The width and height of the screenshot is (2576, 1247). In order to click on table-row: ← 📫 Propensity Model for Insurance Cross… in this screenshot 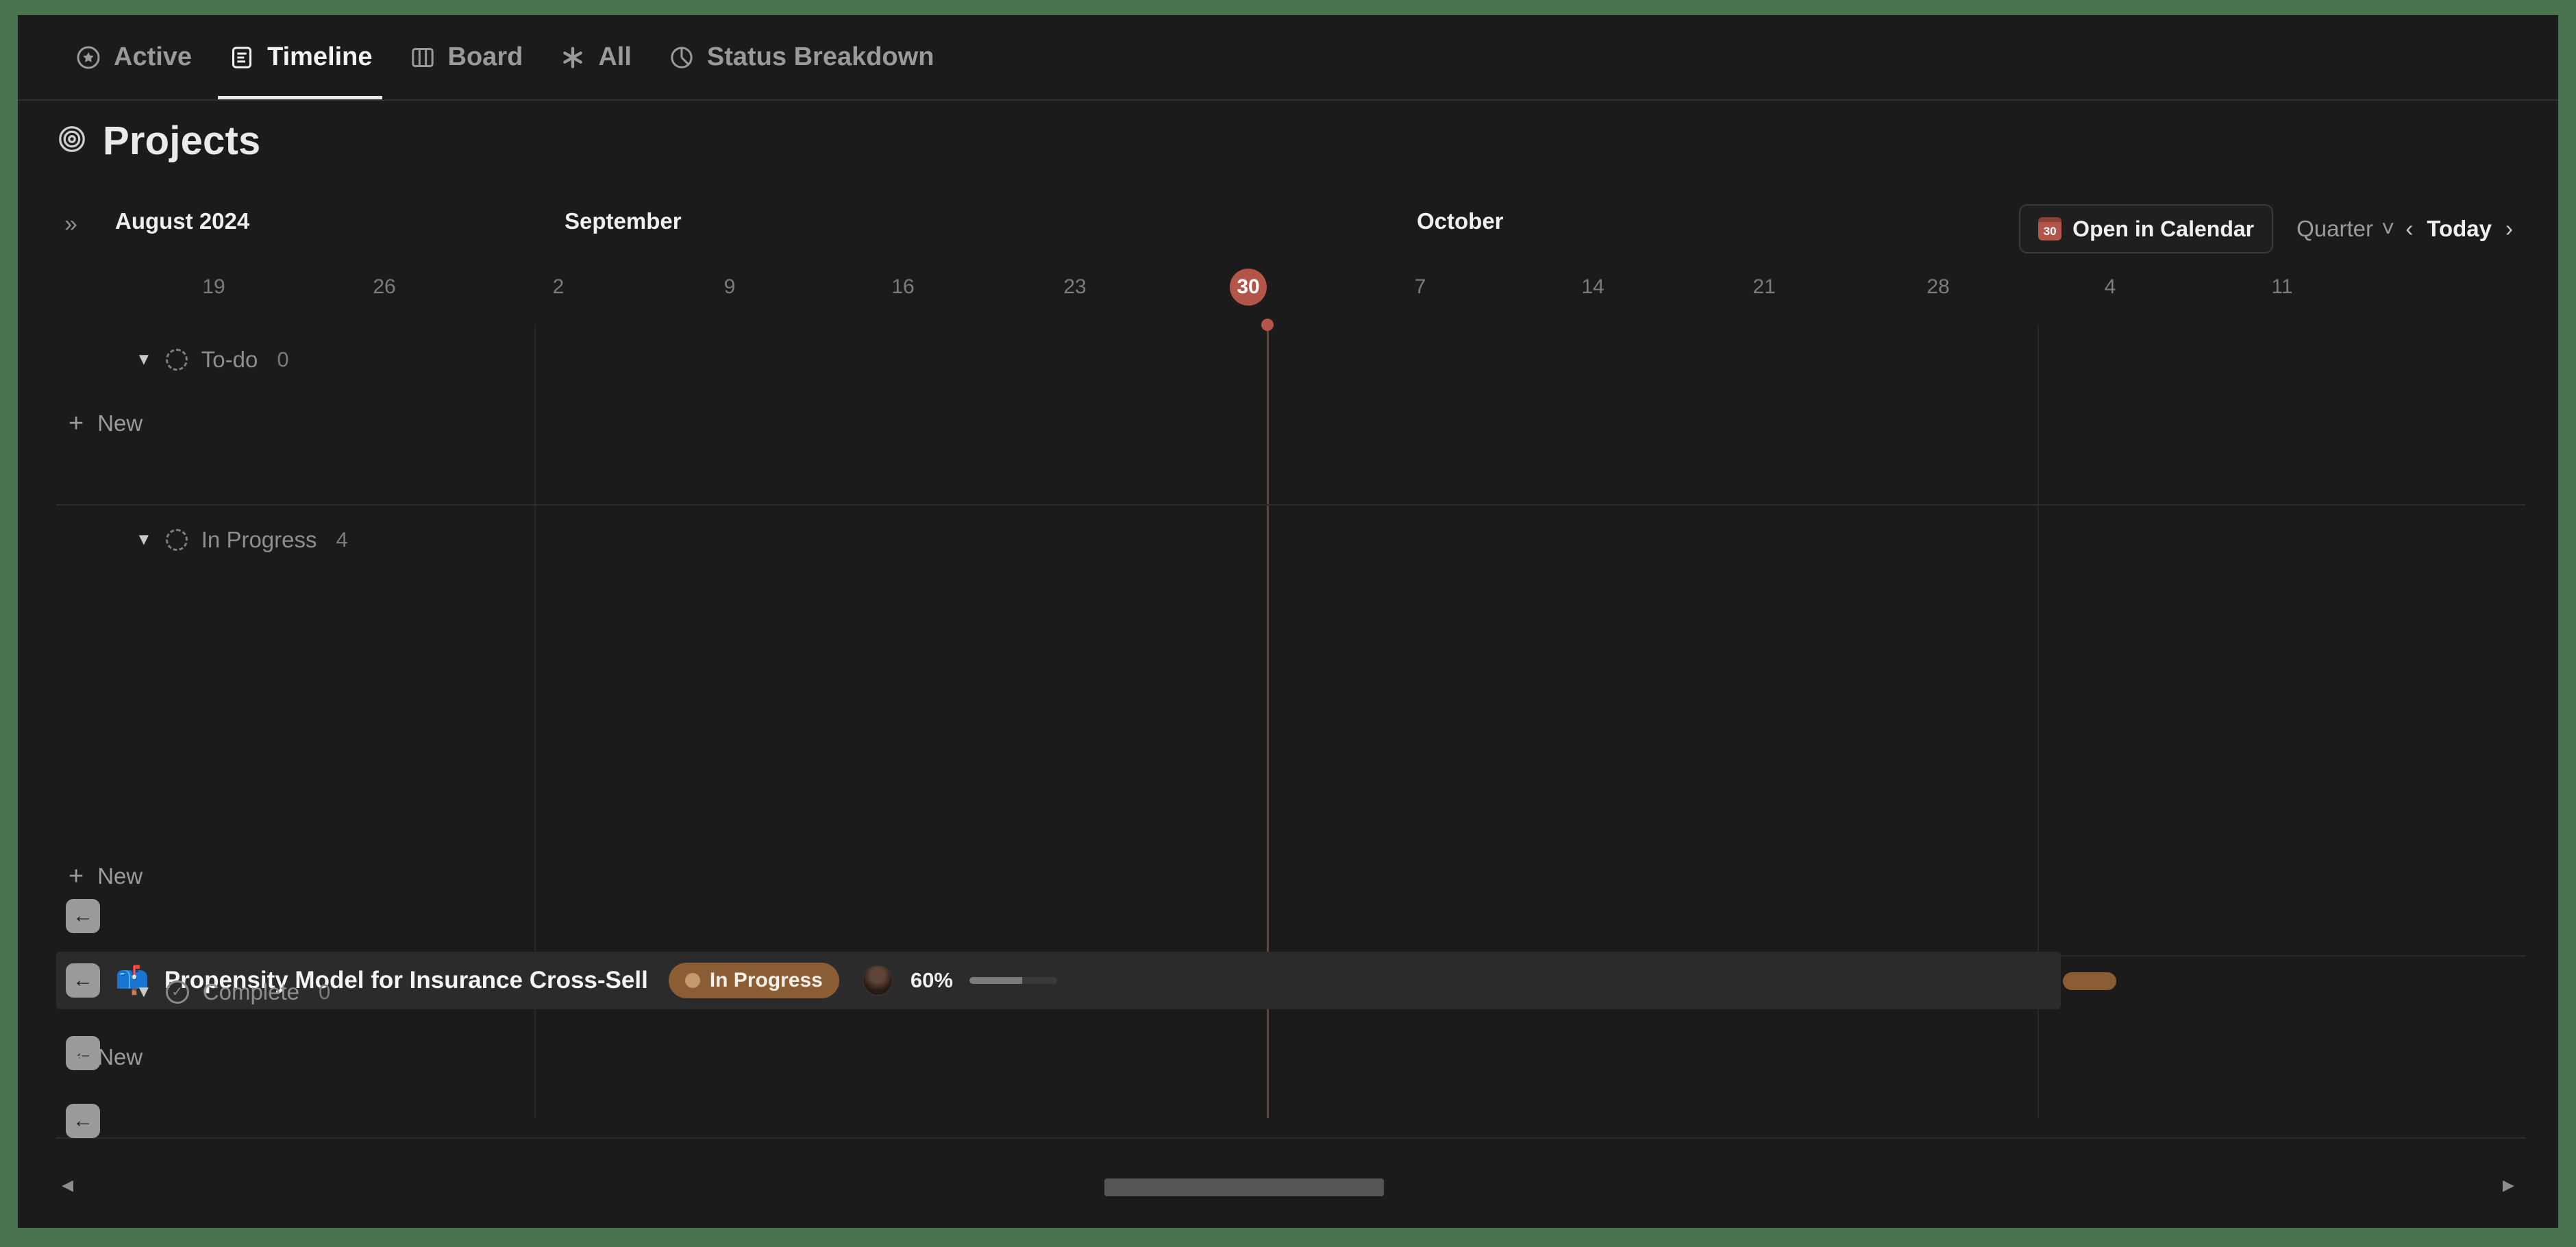, I will do `click(1058, 981)`.